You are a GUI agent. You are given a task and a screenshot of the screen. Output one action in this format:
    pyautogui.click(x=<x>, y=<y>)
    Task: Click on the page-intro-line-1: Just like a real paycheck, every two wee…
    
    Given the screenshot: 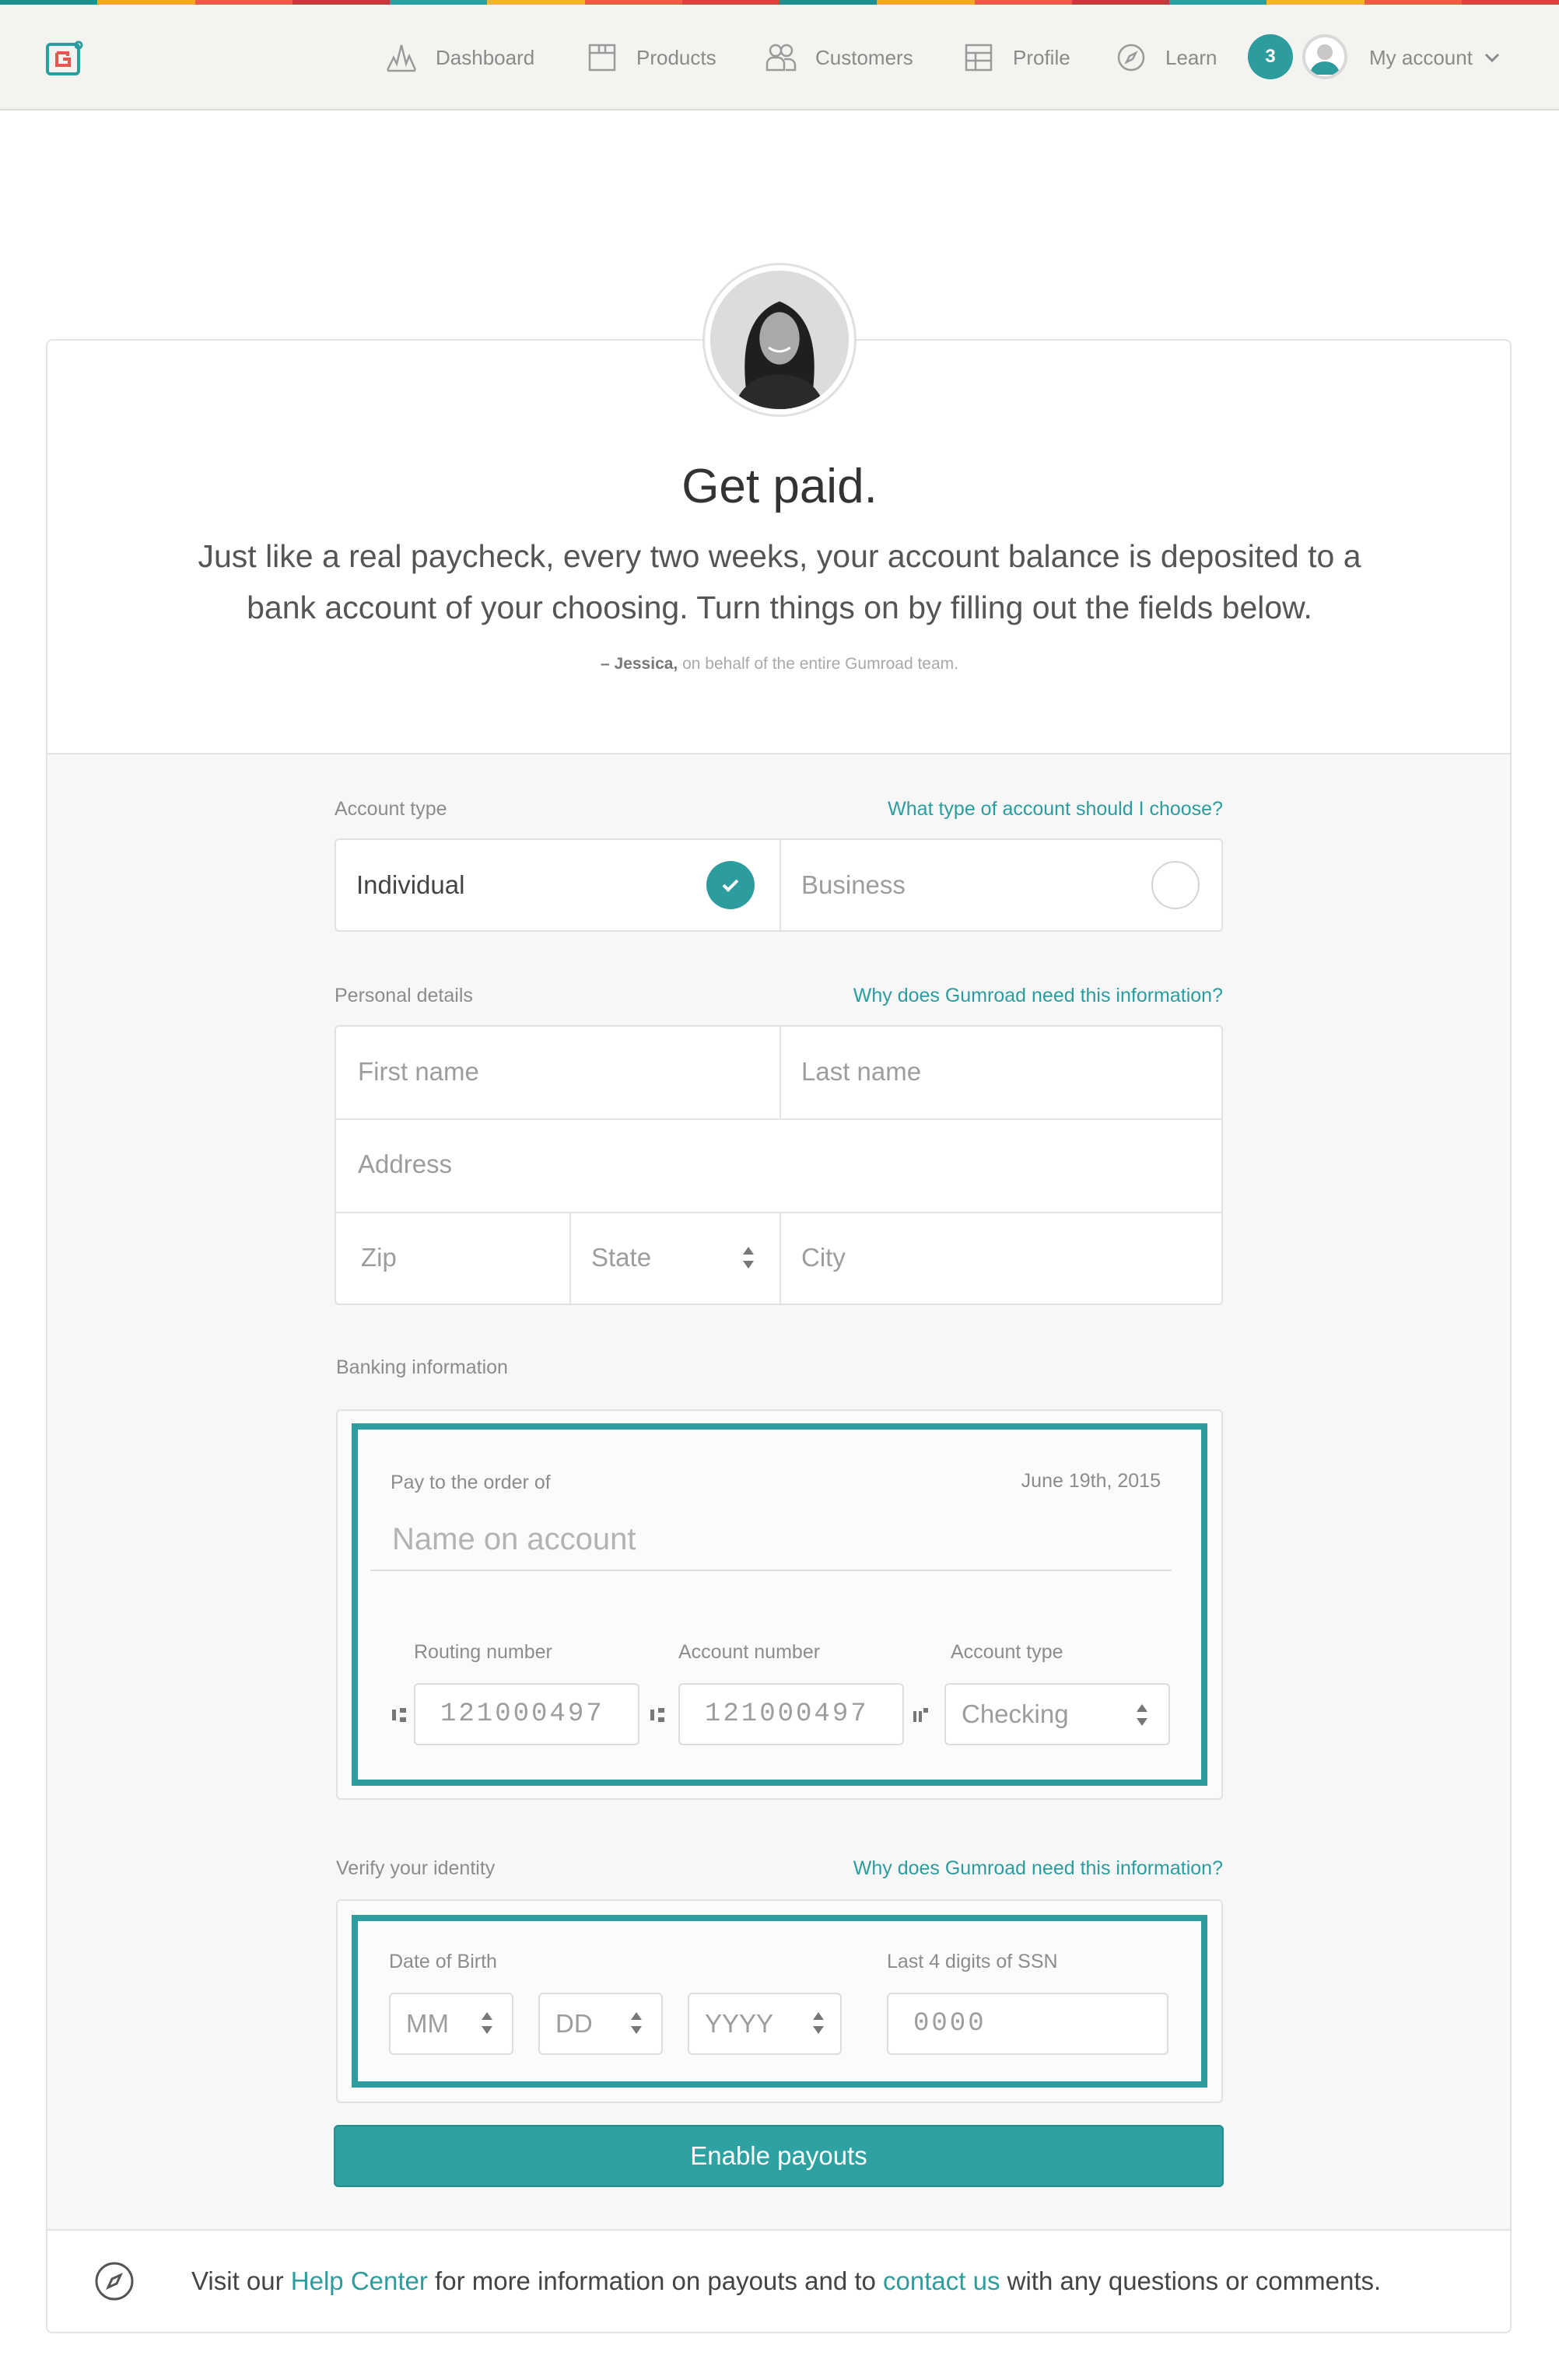 What is the action you would take?
    pyautogui.click(x=779, y=556)
    